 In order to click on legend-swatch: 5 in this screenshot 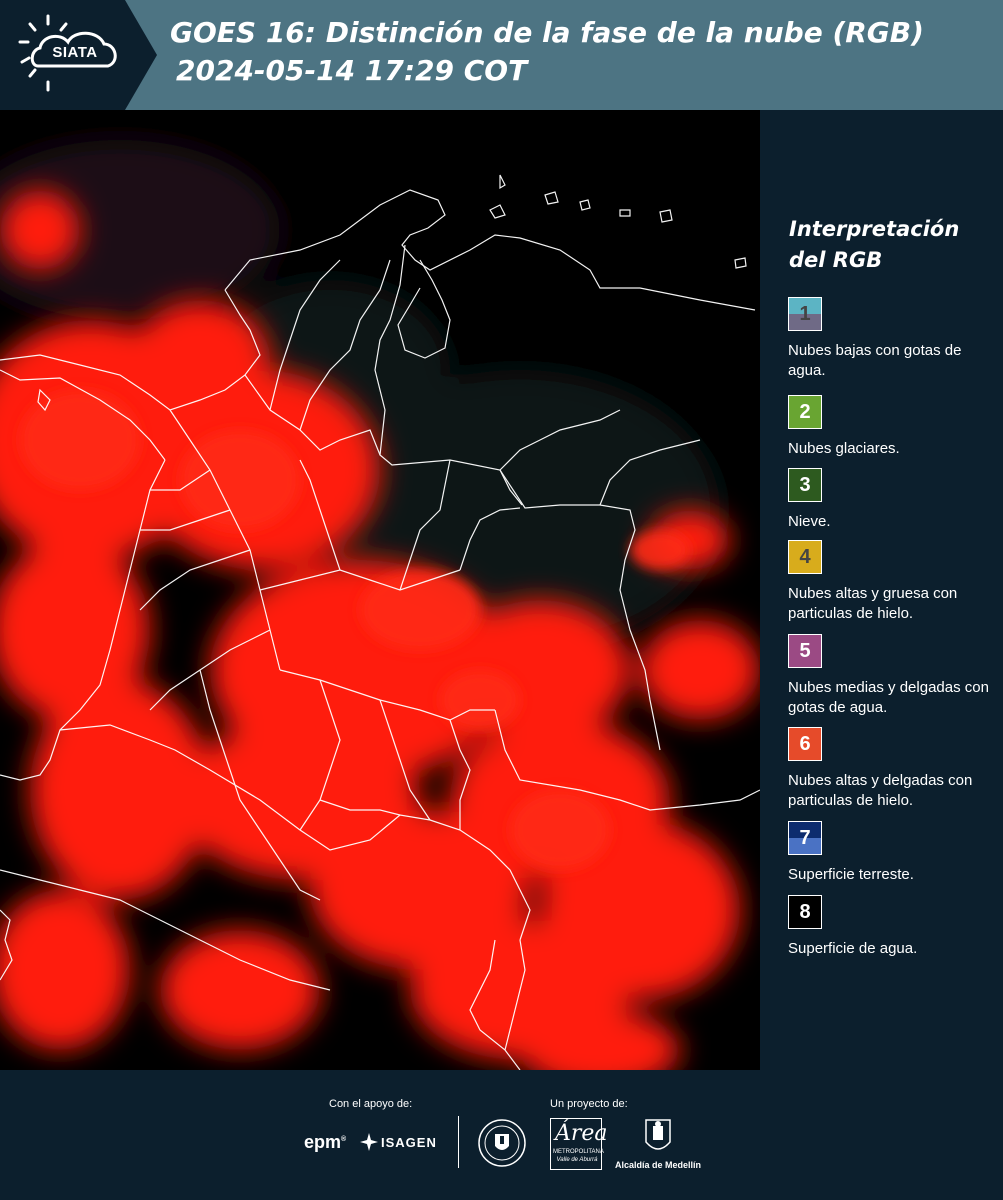, I will do `click(805, 651)`.